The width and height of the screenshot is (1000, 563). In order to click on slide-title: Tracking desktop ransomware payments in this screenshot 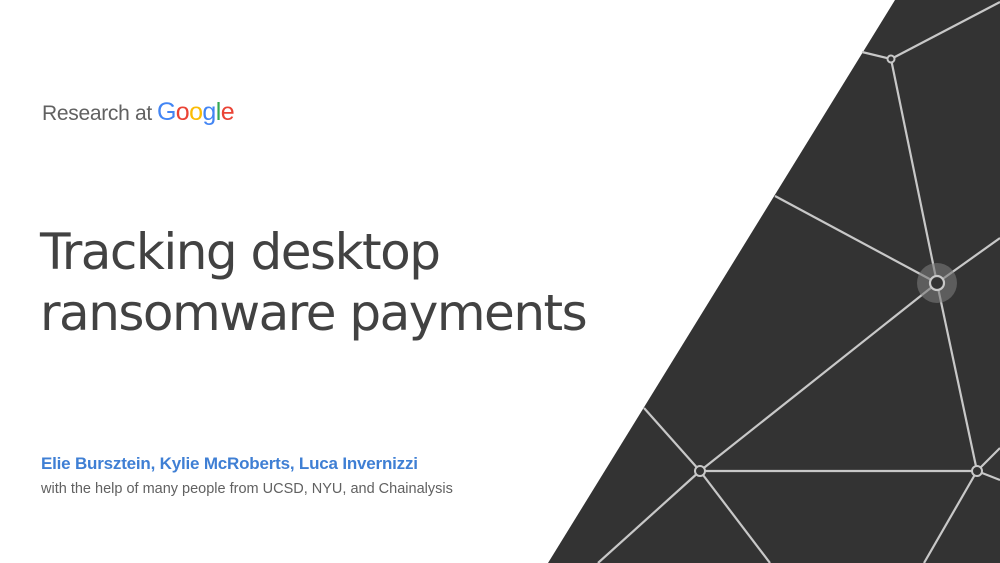, I will do `click(350, 283)`.